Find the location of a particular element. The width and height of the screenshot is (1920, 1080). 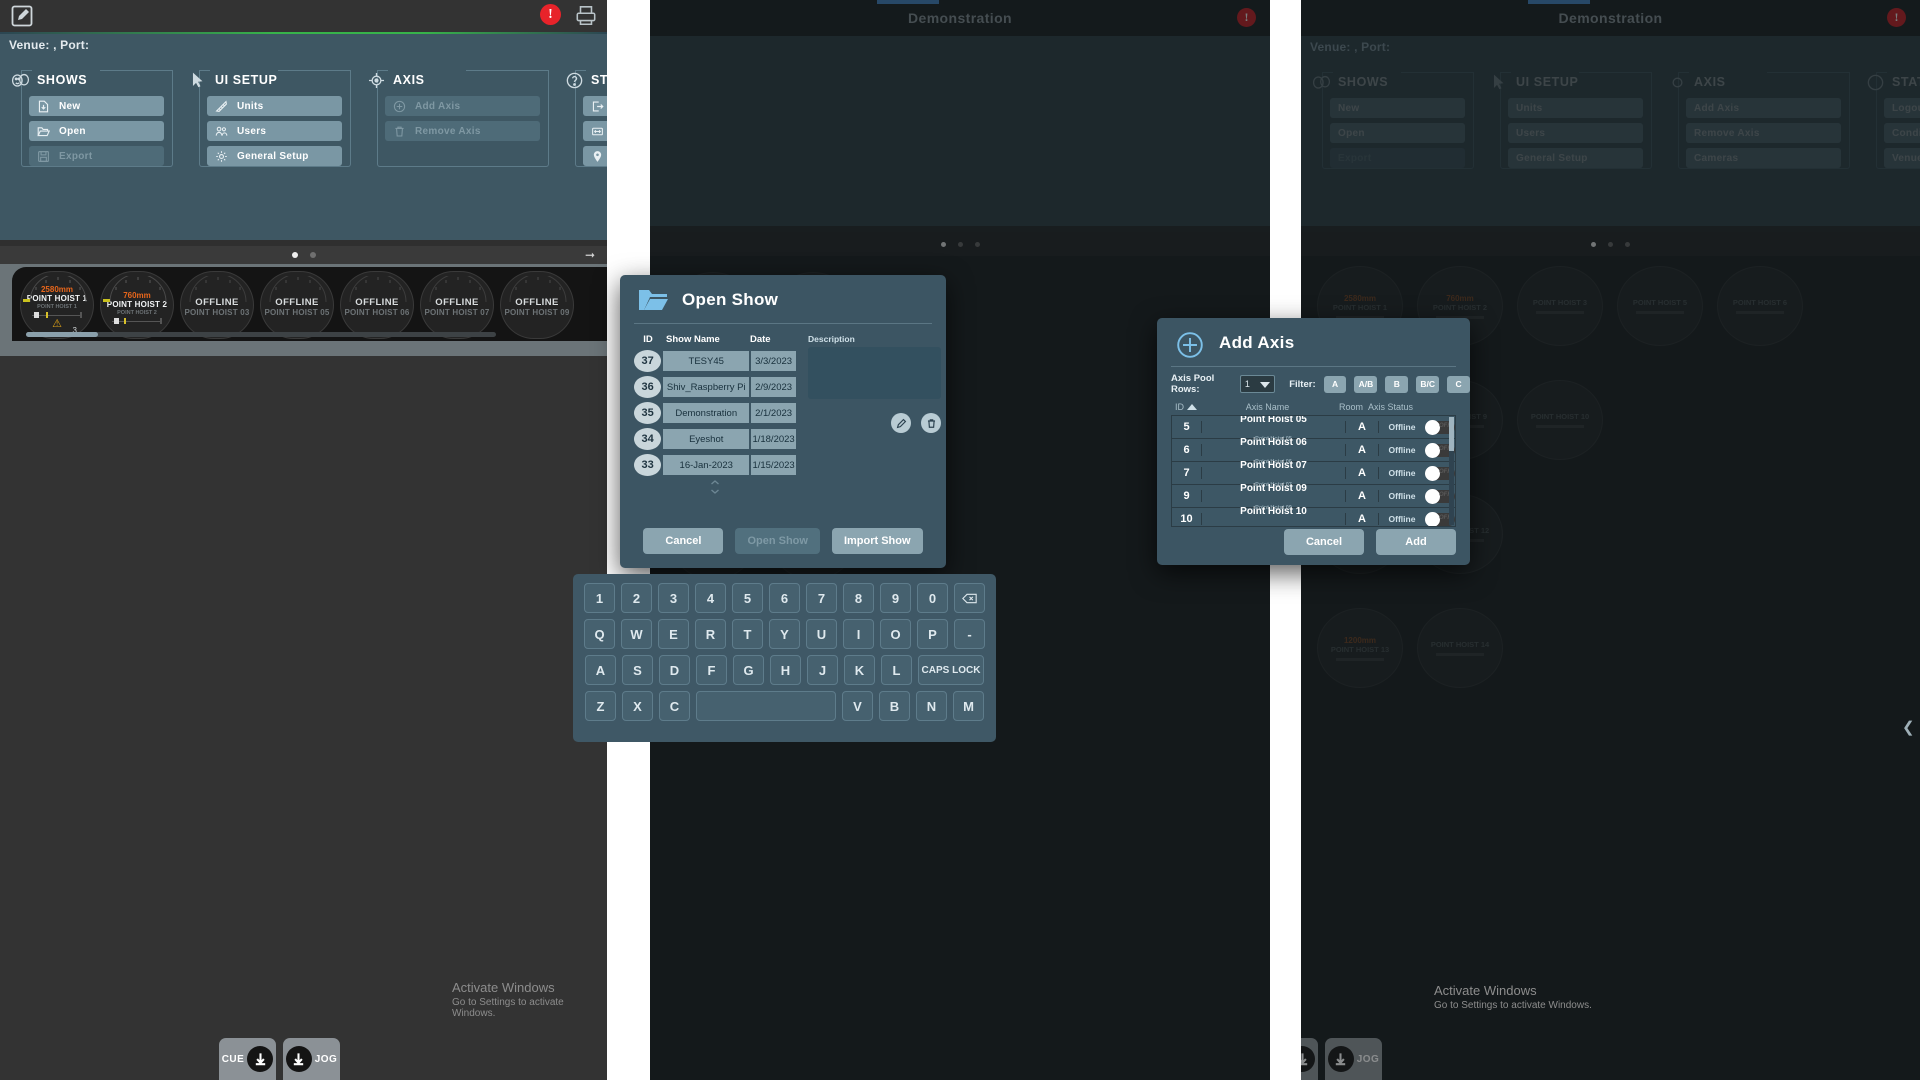

key-a: A is located at coordinates (600, 670).